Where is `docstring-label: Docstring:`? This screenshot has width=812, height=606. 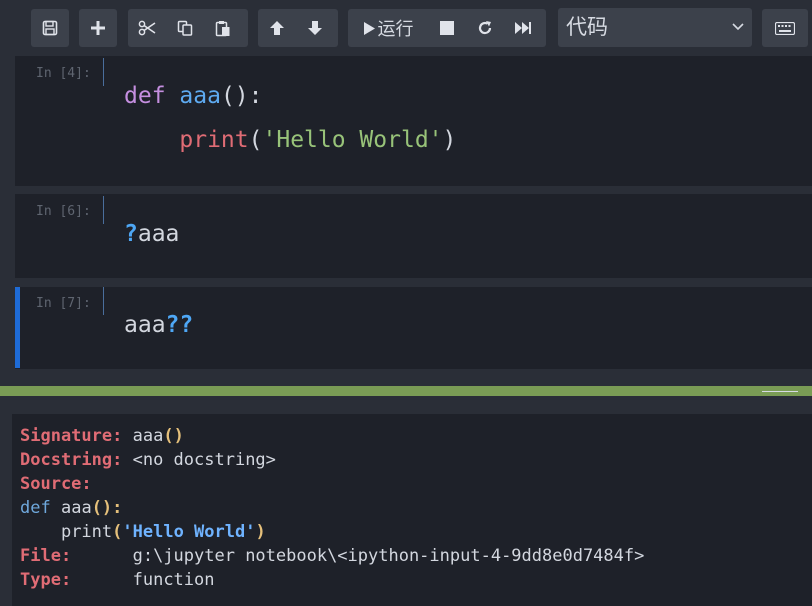 docstring-label: Docstring: is located at coordinates (71, 460).